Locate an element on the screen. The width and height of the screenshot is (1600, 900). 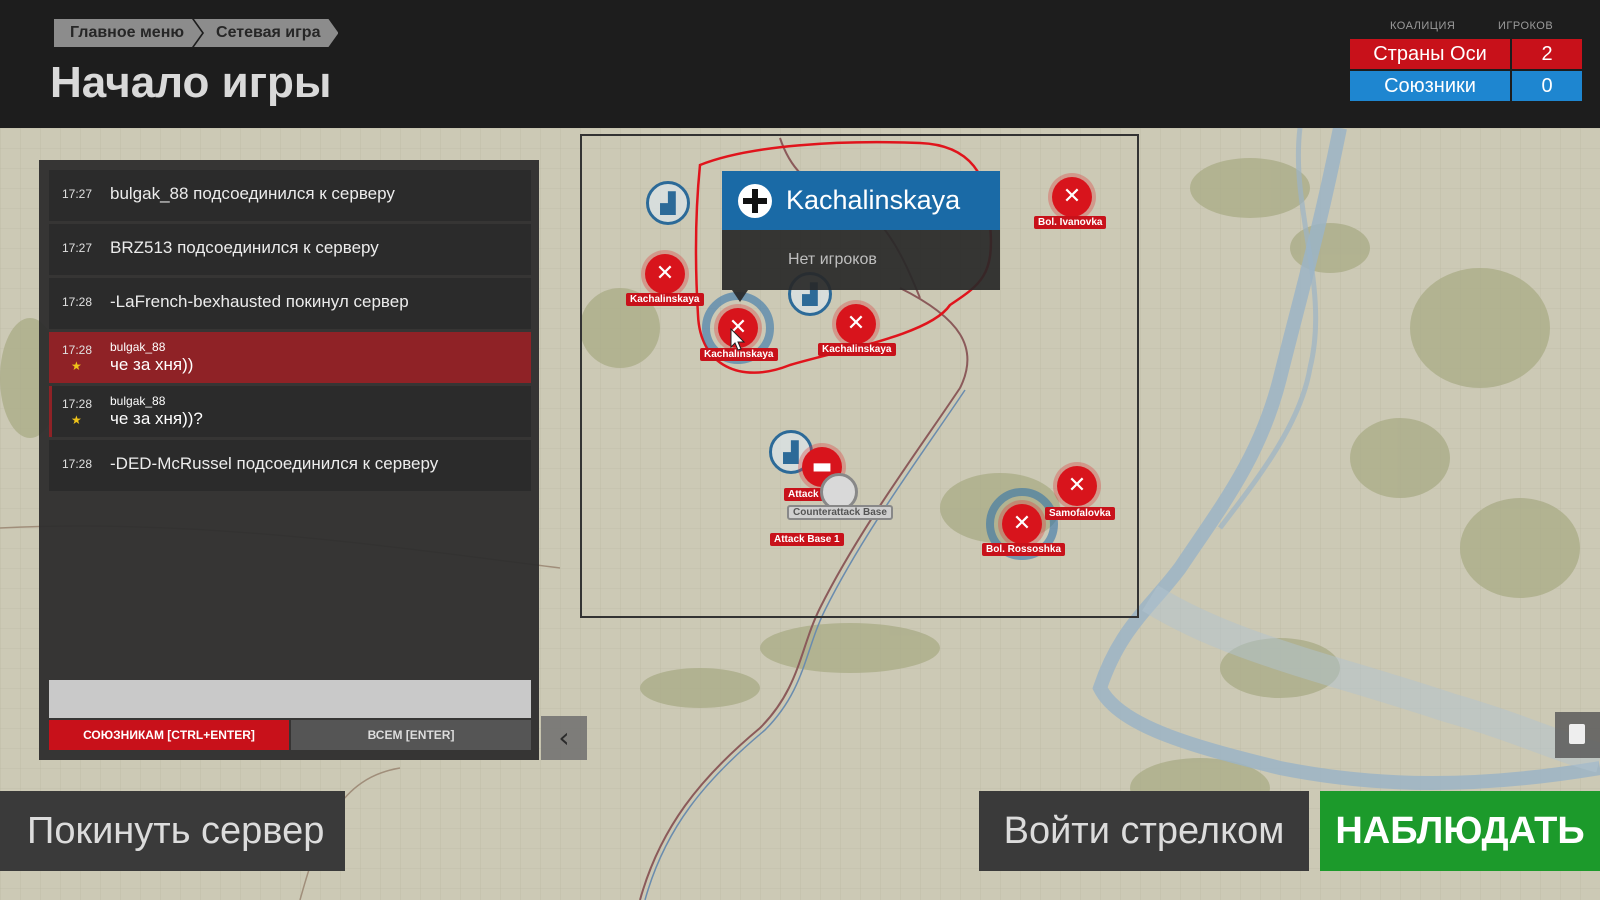
chevron-left-icon: ‹ is located at coordinates (564, 737).